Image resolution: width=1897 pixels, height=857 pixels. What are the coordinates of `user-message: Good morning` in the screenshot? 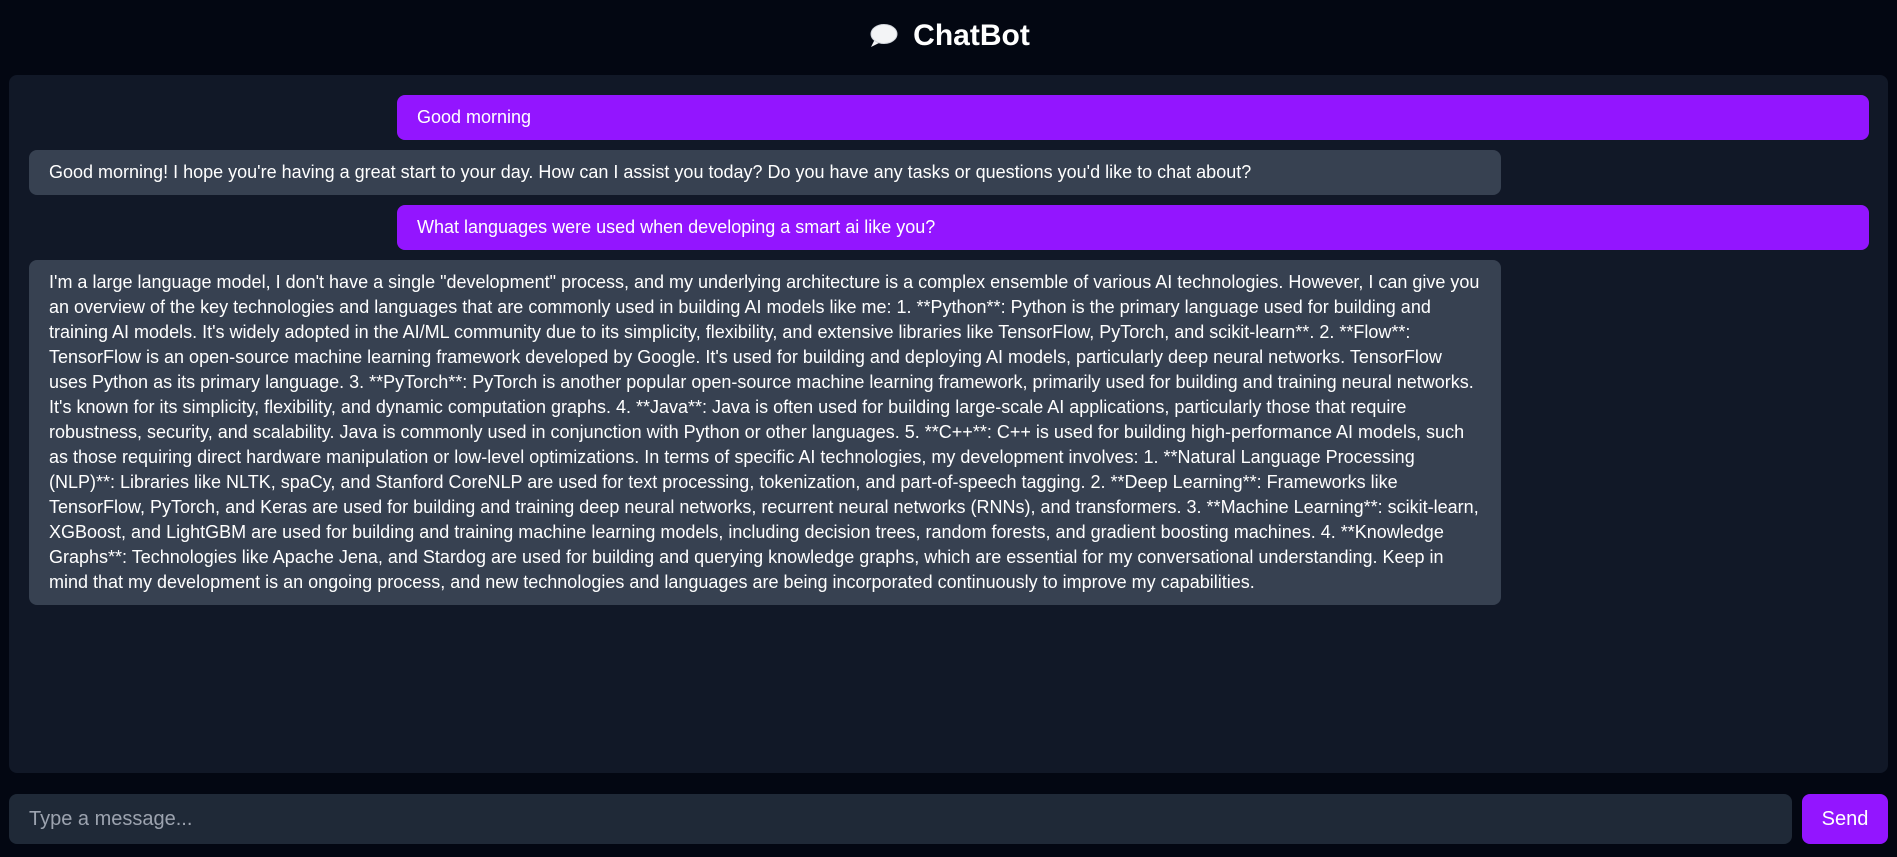 It's located at (1133, 117).